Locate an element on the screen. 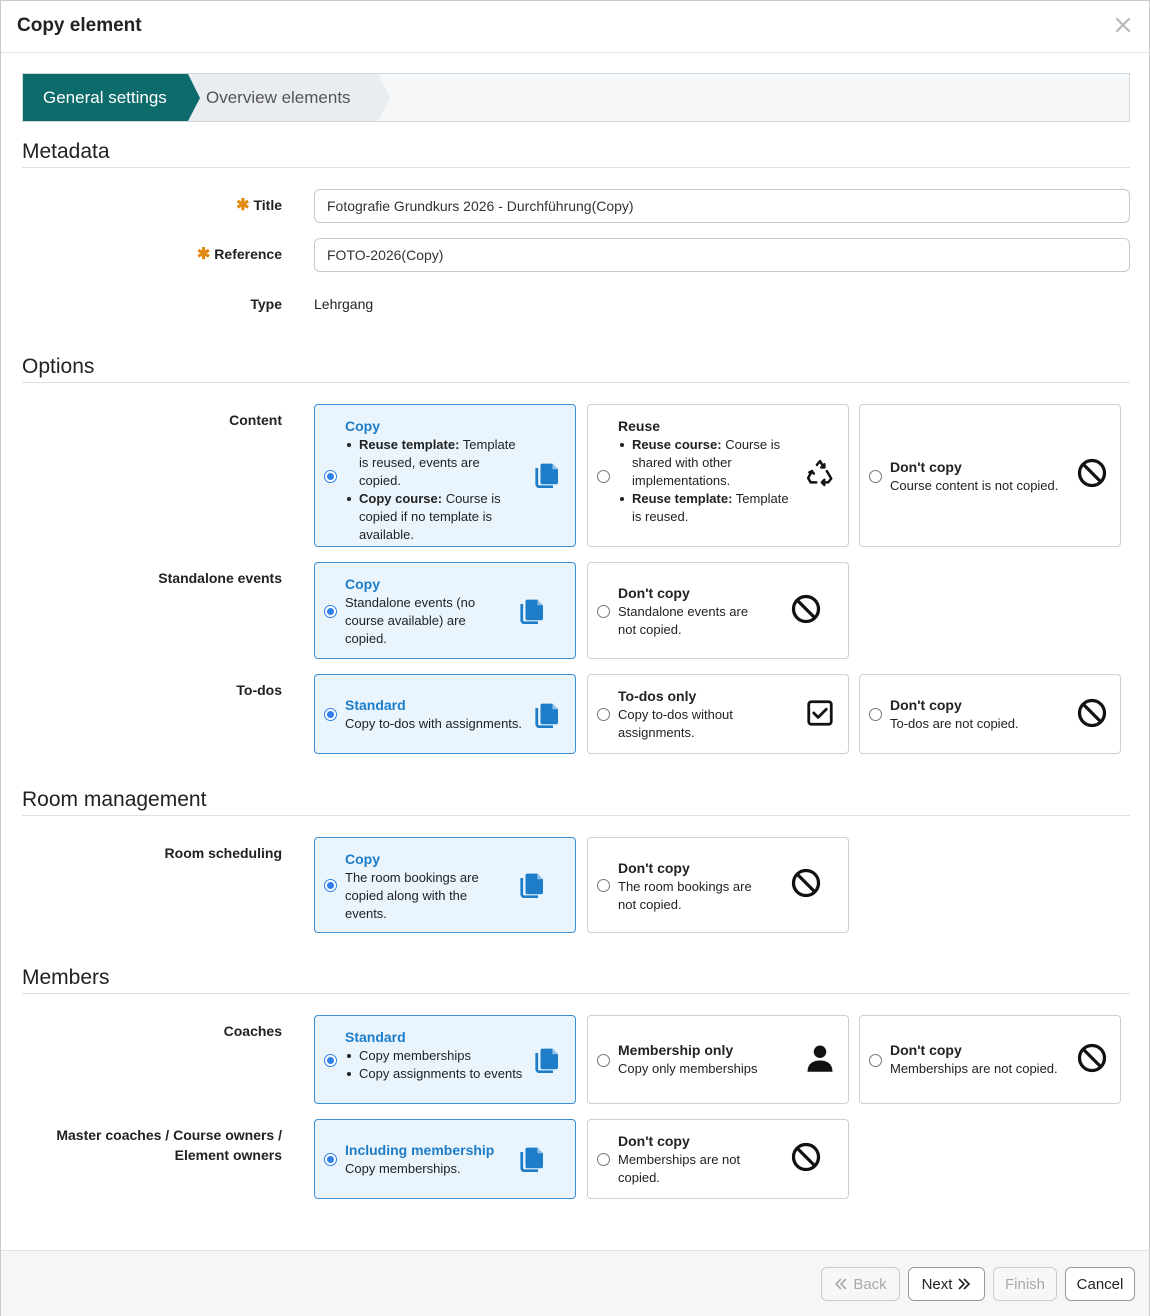 The height and width of the screenshot is (1316, 1150). card-title: Membership only is located at coordinates (676, 1050).